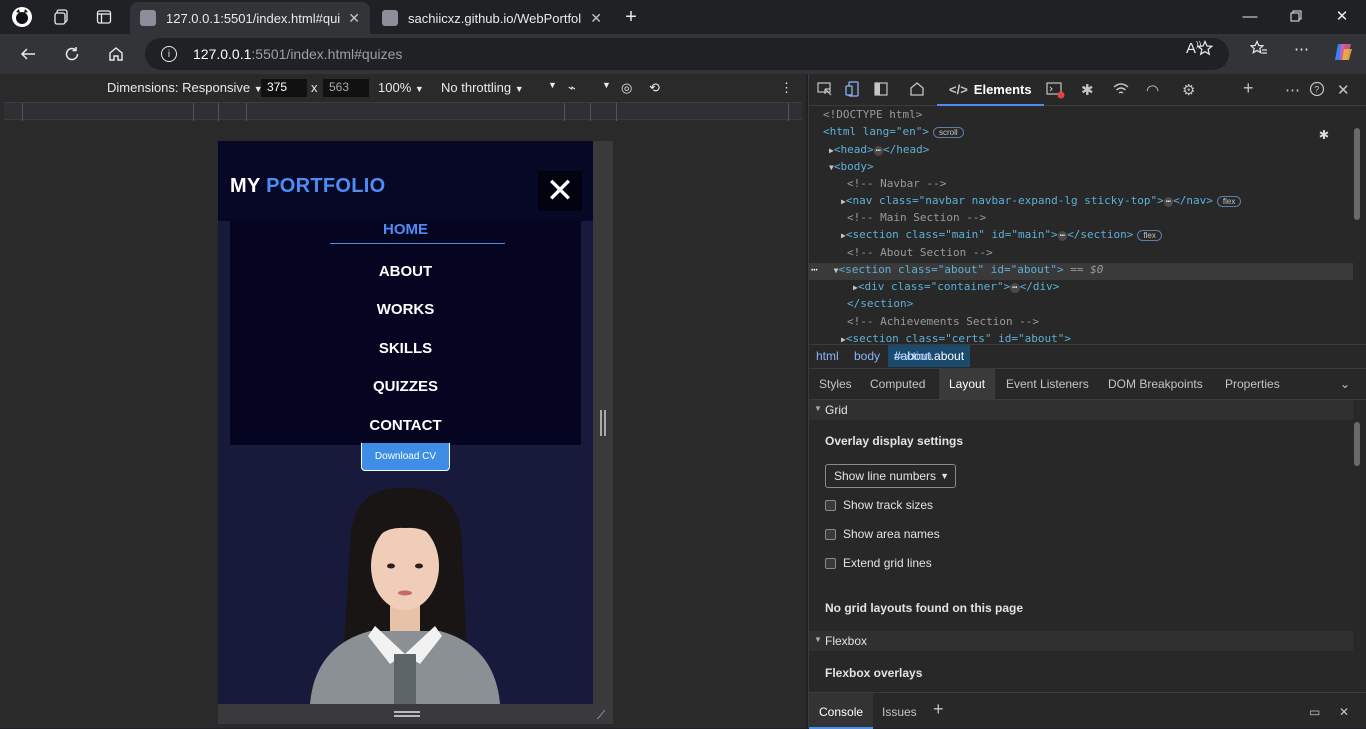  What do you see at coordinates (28, 54) in the screenshot?
I see `back-icon` at bounding box center [28, 54].